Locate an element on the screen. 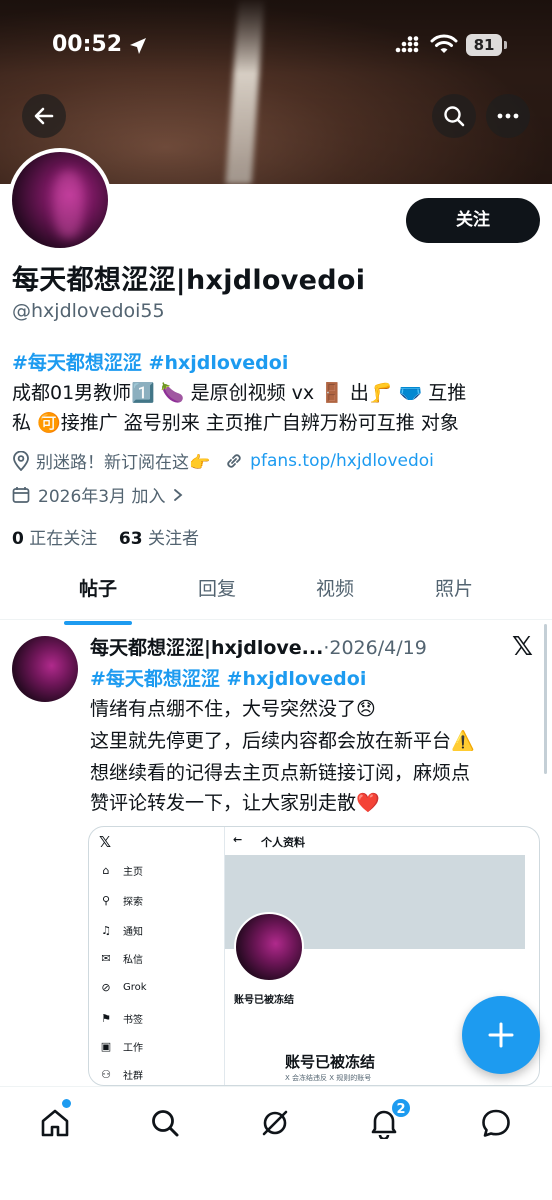 The image size is (552, 1200). embed-frozen-note: X 会冻结违反 X 规则的账号 is located at coordinates (328, 1078).